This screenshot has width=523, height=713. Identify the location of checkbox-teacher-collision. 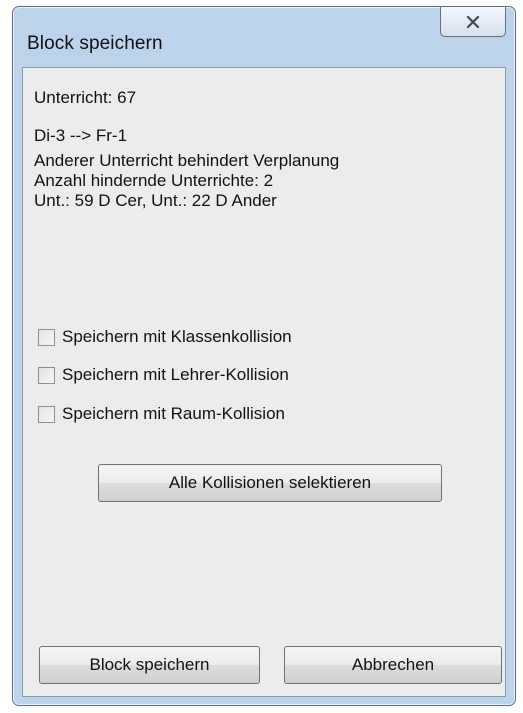
(46, 375).